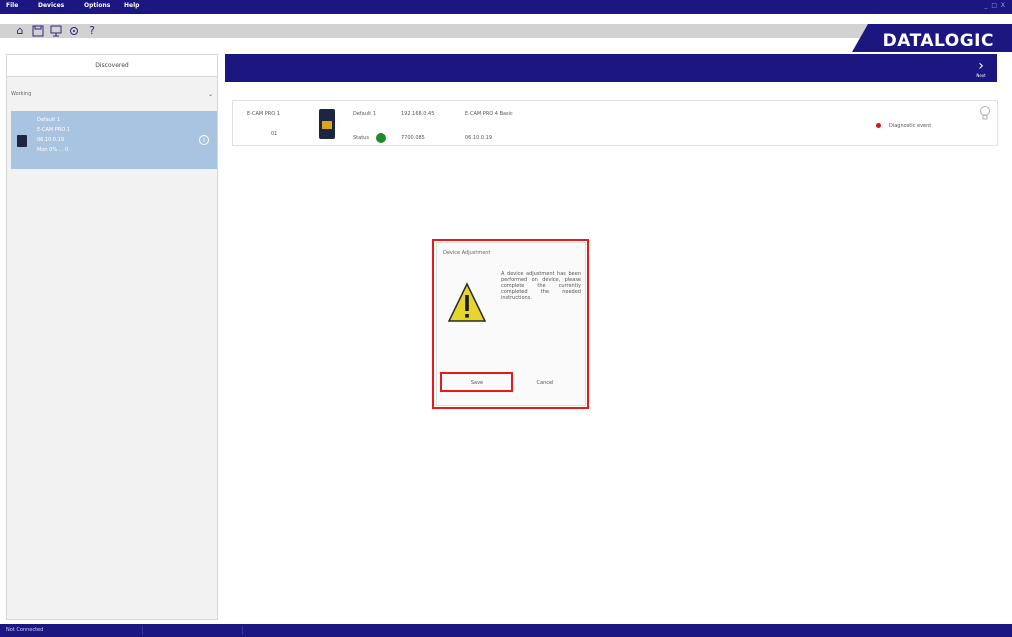 The image size is (1012, 637). I want to click on save-icon, so click(38, 31).